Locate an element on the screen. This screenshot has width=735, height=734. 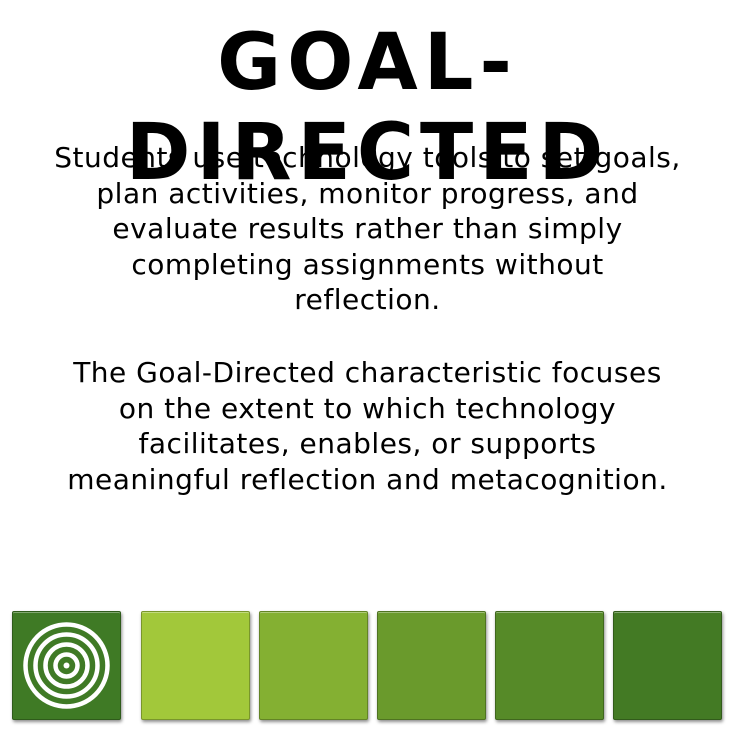
description-line: plan activities, monitor progress, and is located at coordinates (367, 193).